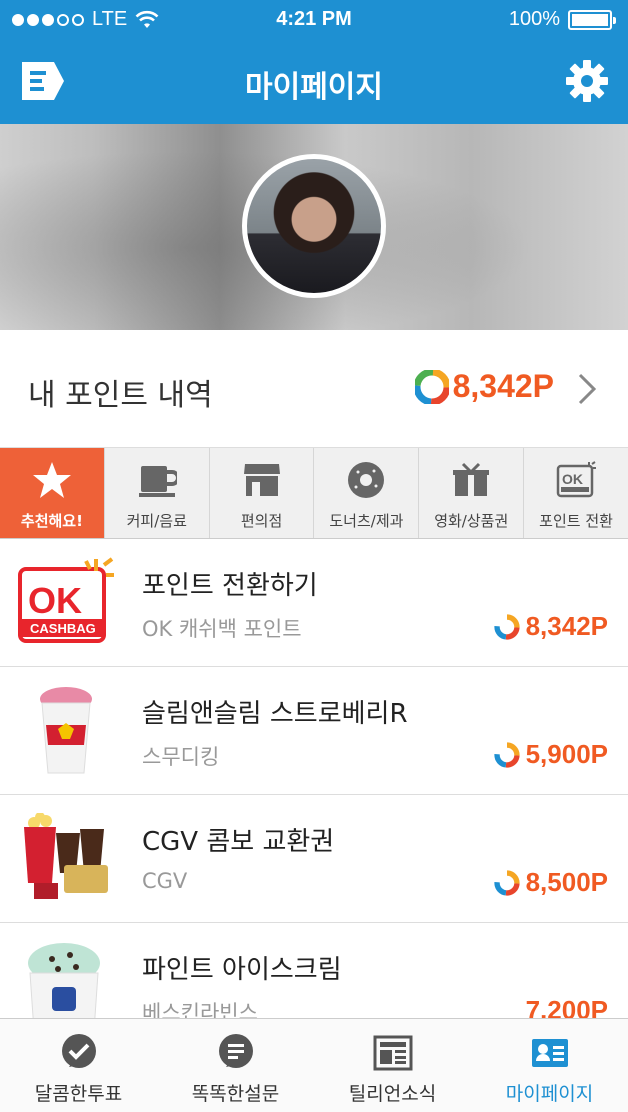  I want to click on gear-icon, so click(587, 81).